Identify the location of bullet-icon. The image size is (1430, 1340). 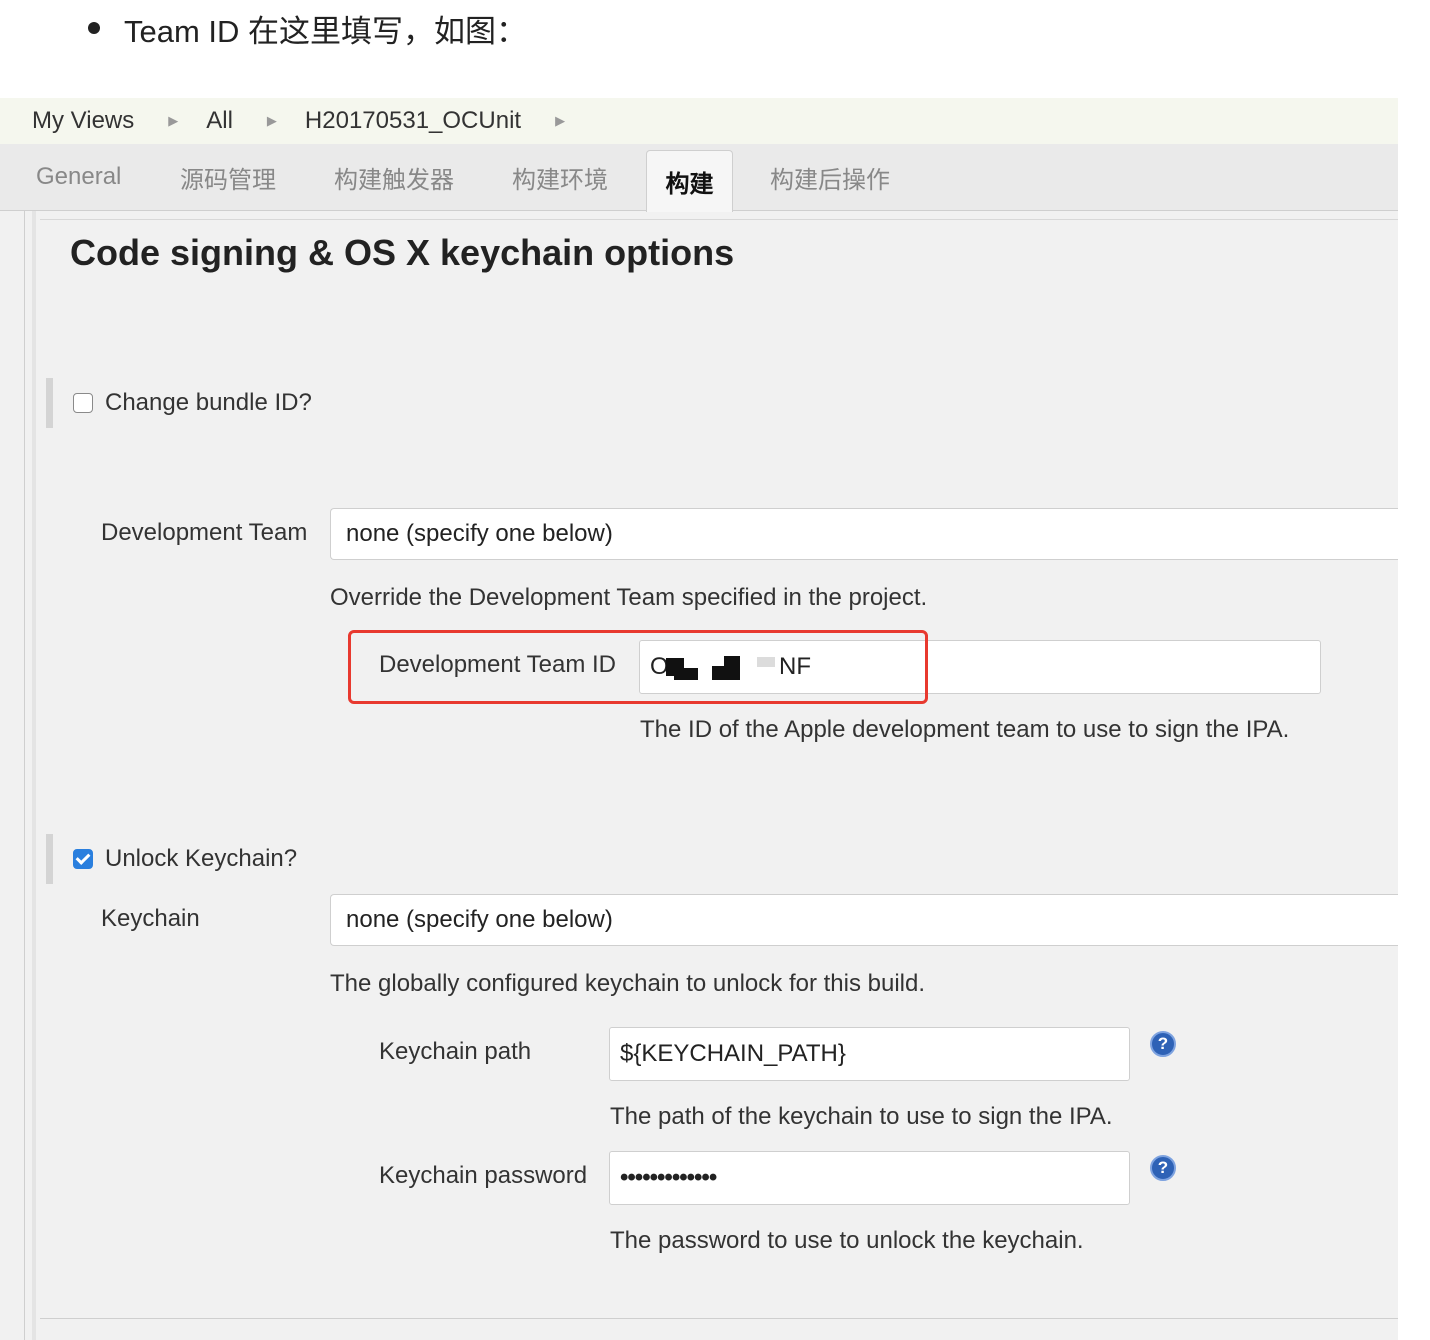
(94, 28).